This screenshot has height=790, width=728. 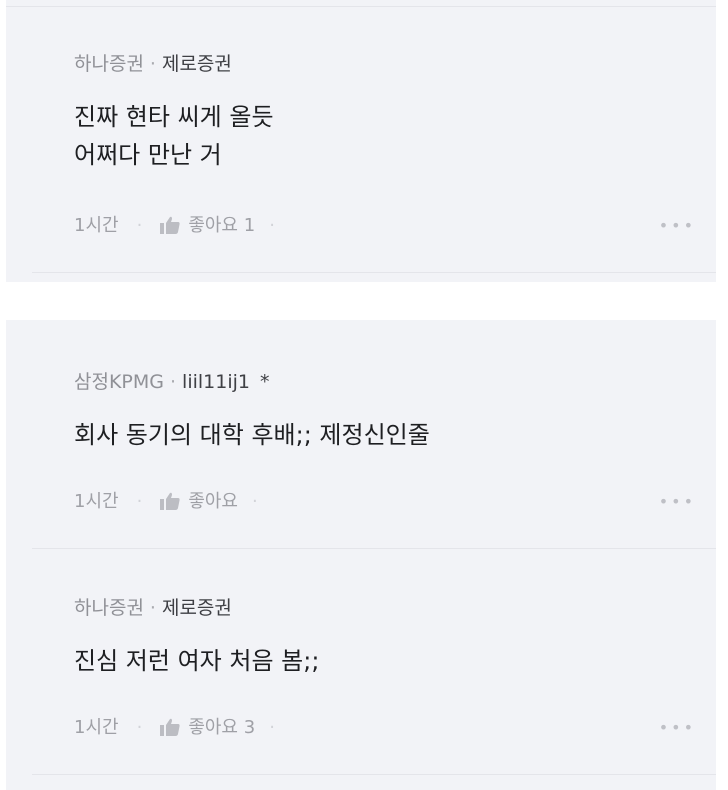 What do you see at coordinates (385, 661) in the screenshot?
I see `comment-body: 진심 저런 여자 처음 봄;;` at bounding box center [385, 661].